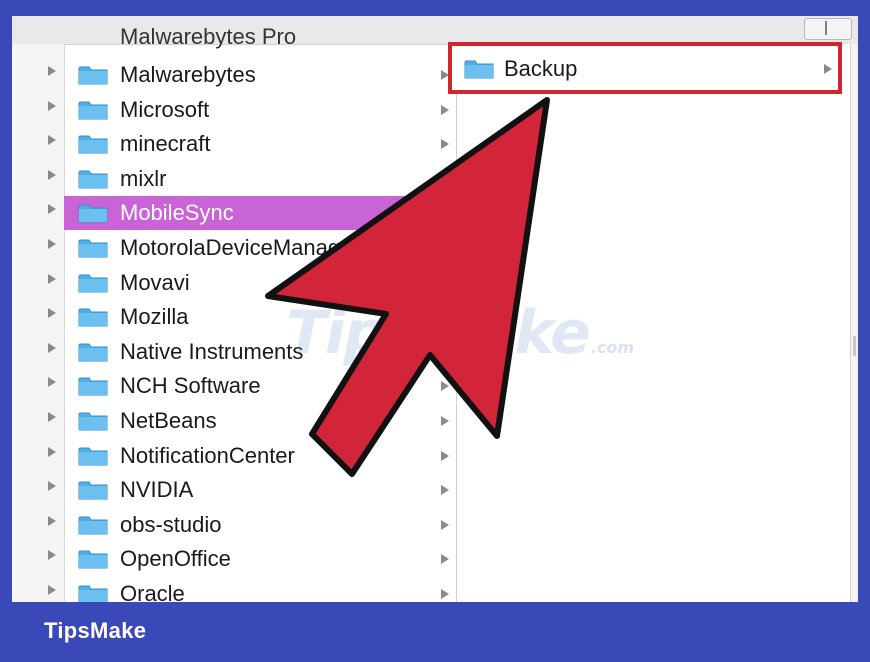  What do you see at coordinates (190, 386) in the screenshot?
I see `list-item-label: NCH Software` at bounding box center [190, 386].